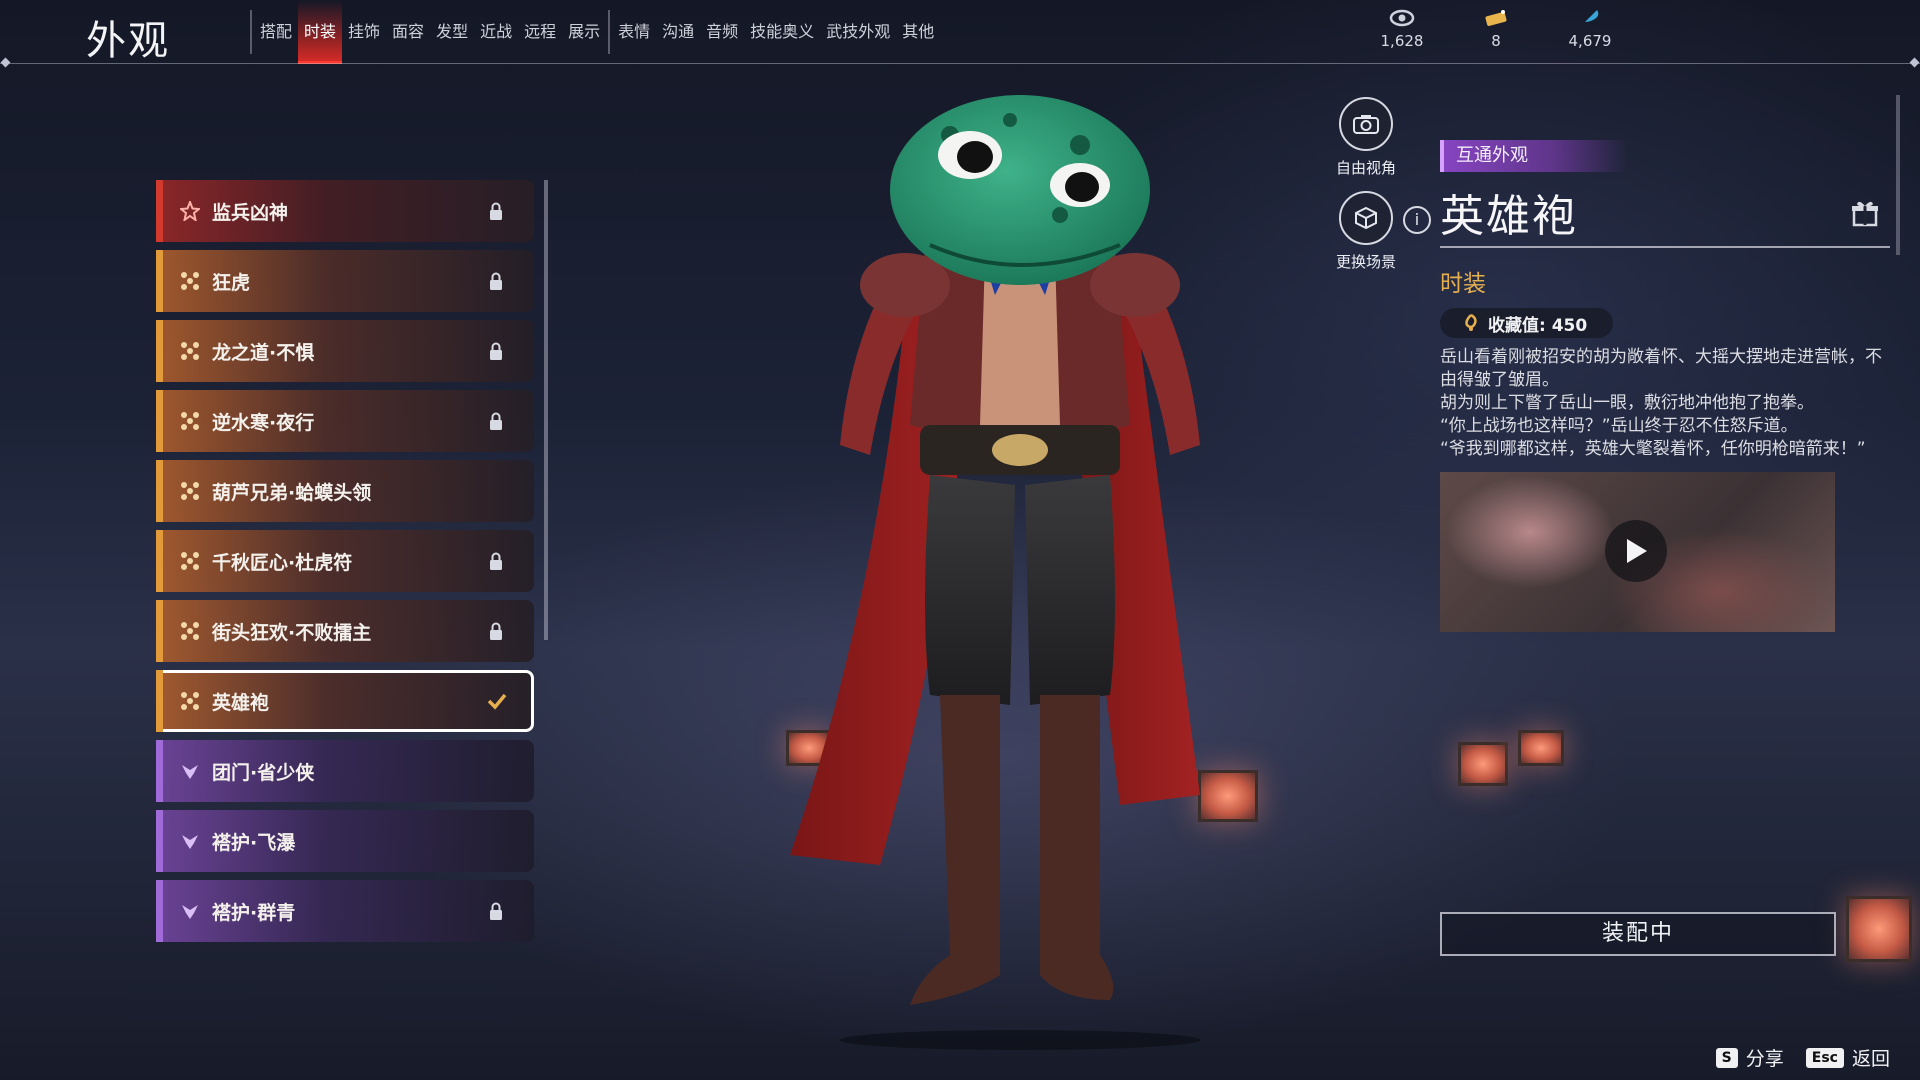  Describe the element at coordinates (1764, 1059) in the screenshot. I see `share-label: 分享` at that location.